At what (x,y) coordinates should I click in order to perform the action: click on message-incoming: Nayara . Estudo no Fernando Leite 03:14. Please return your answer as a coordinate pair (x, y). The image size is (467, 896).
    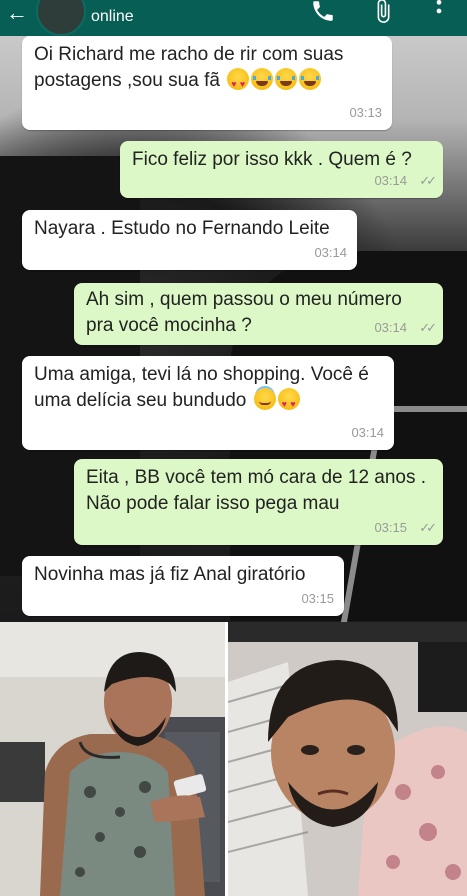
    Looking at the image, I should click on (189, 240).